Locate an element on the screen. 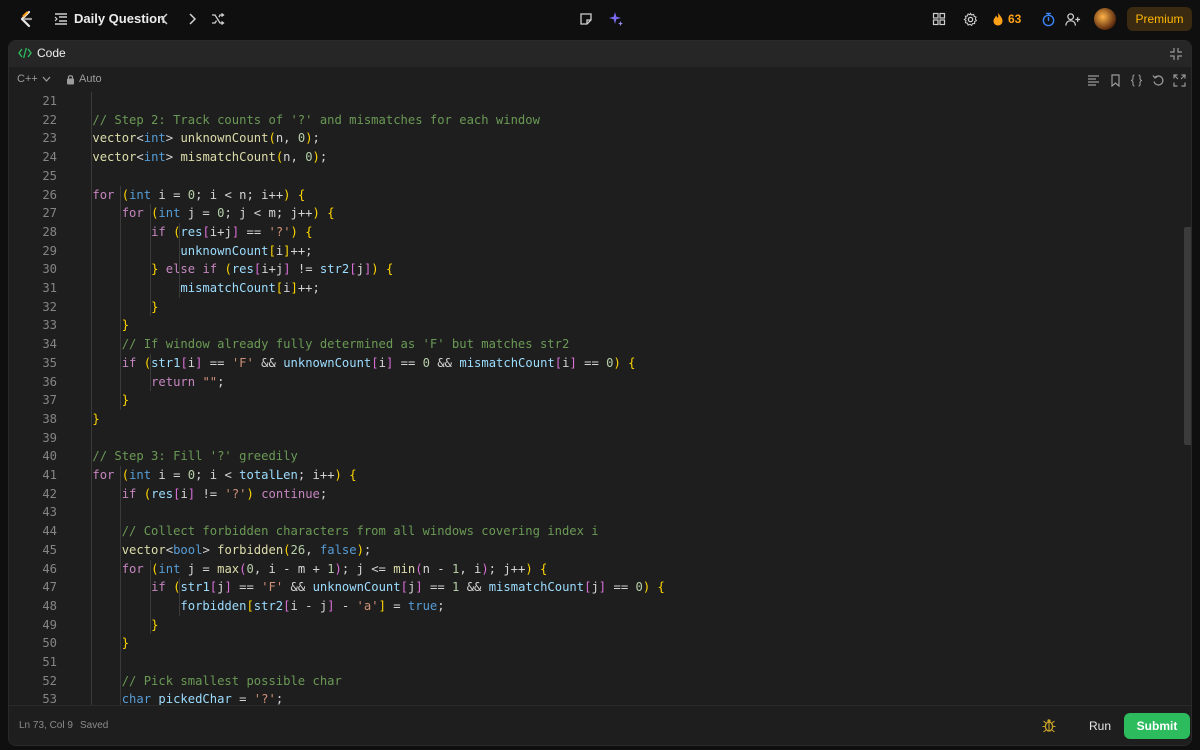  line-number: 51 is located at coordinates (49, 662).